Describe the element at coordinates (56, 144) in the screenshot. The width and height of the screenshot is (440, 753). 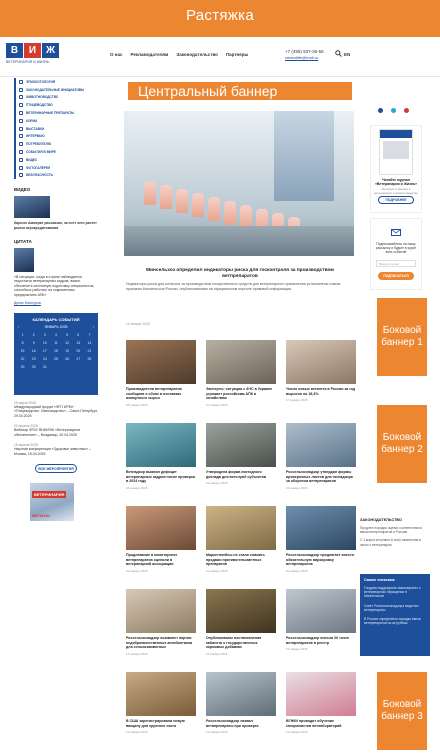
I see `category-item: ПОТРЕБИТЕЛЮ` at that location.